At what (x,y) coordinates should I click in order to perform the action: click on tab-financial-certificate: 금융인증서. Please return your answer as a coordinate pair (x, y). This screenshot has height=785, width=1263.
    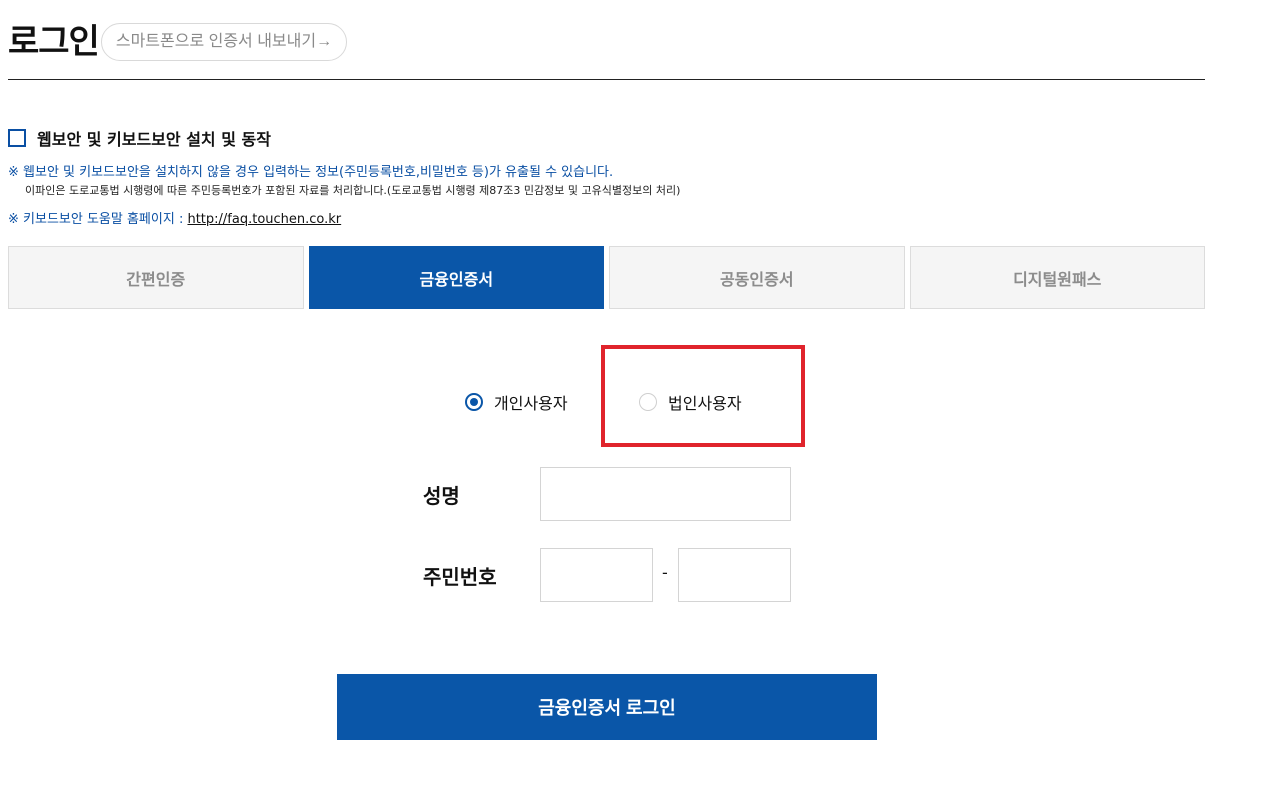
    Looking at the image, I should click on (456, 277).